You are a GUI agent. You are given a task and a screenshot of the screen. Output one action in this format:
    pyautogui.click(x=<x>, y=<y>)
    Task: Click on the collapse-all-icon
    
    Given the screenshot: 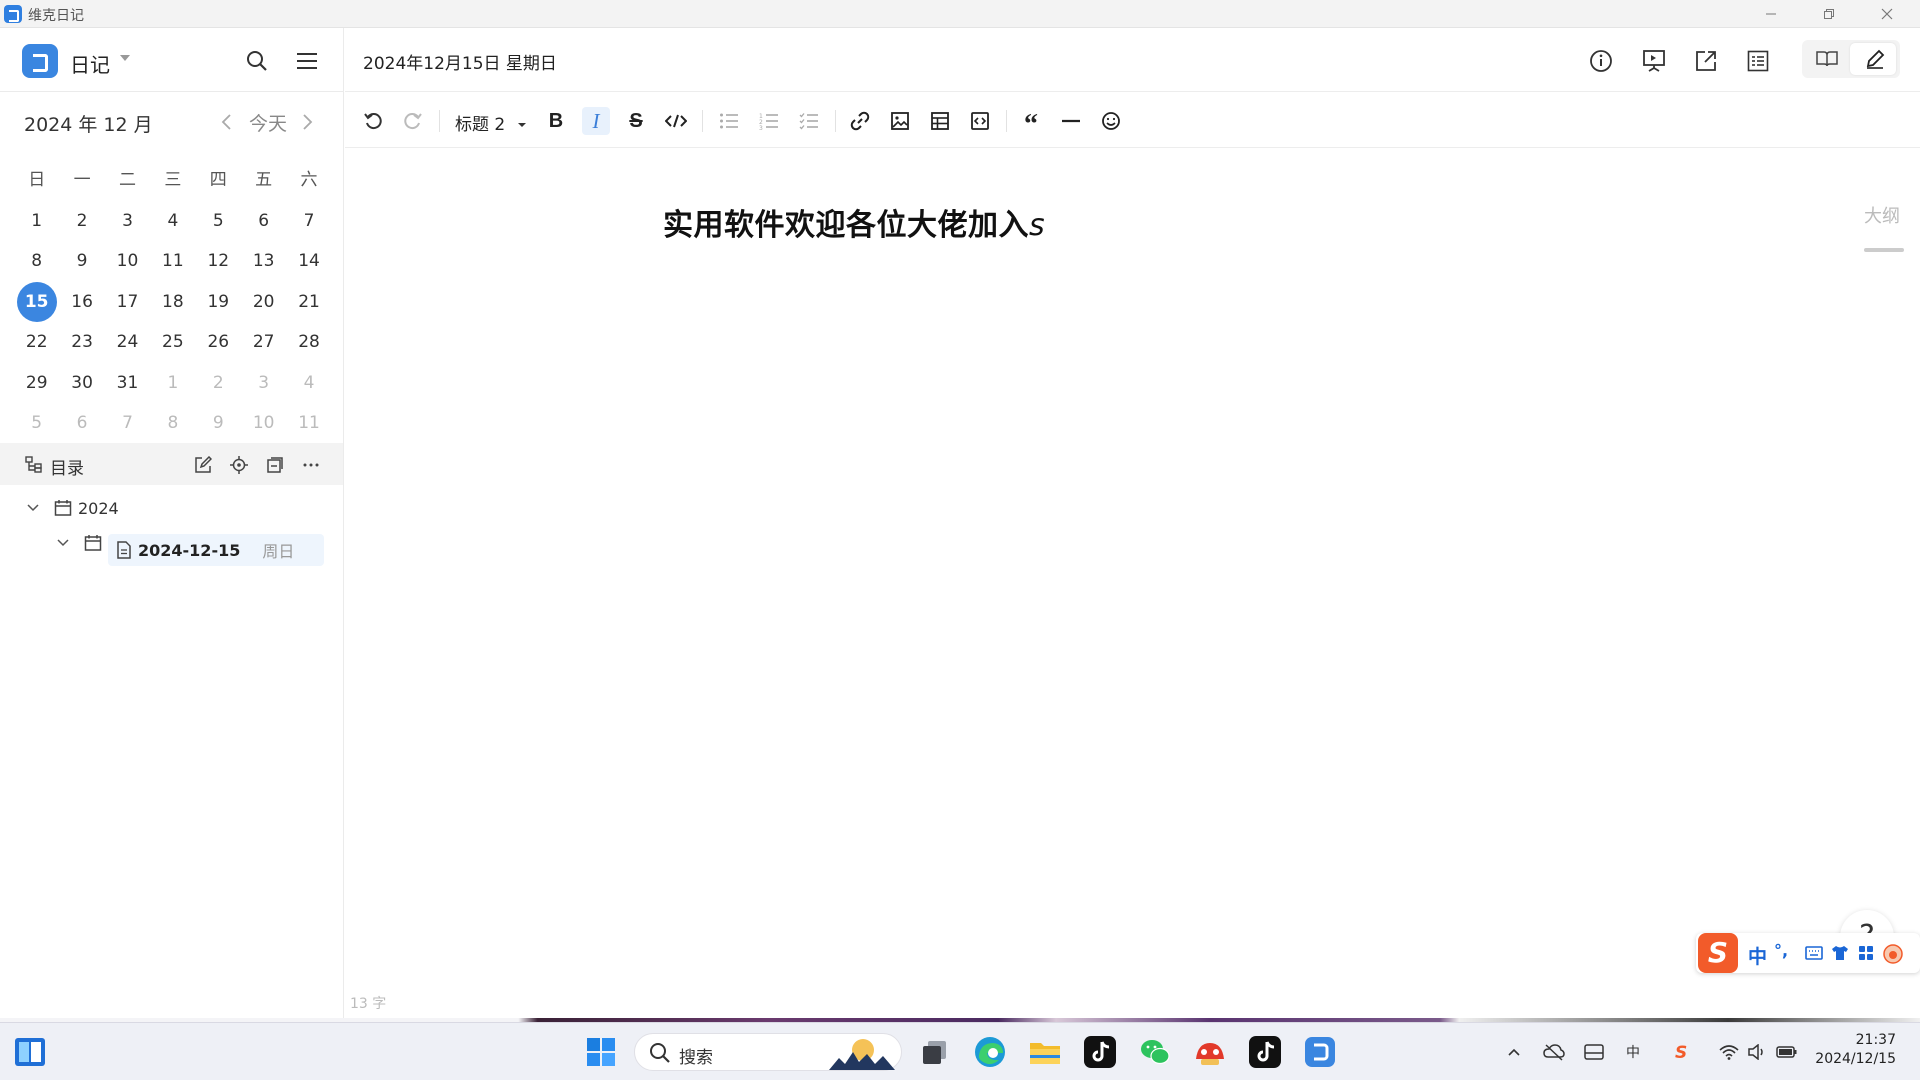 What is the action you would take?
    pyautogui.click(x=275, y=465)
    